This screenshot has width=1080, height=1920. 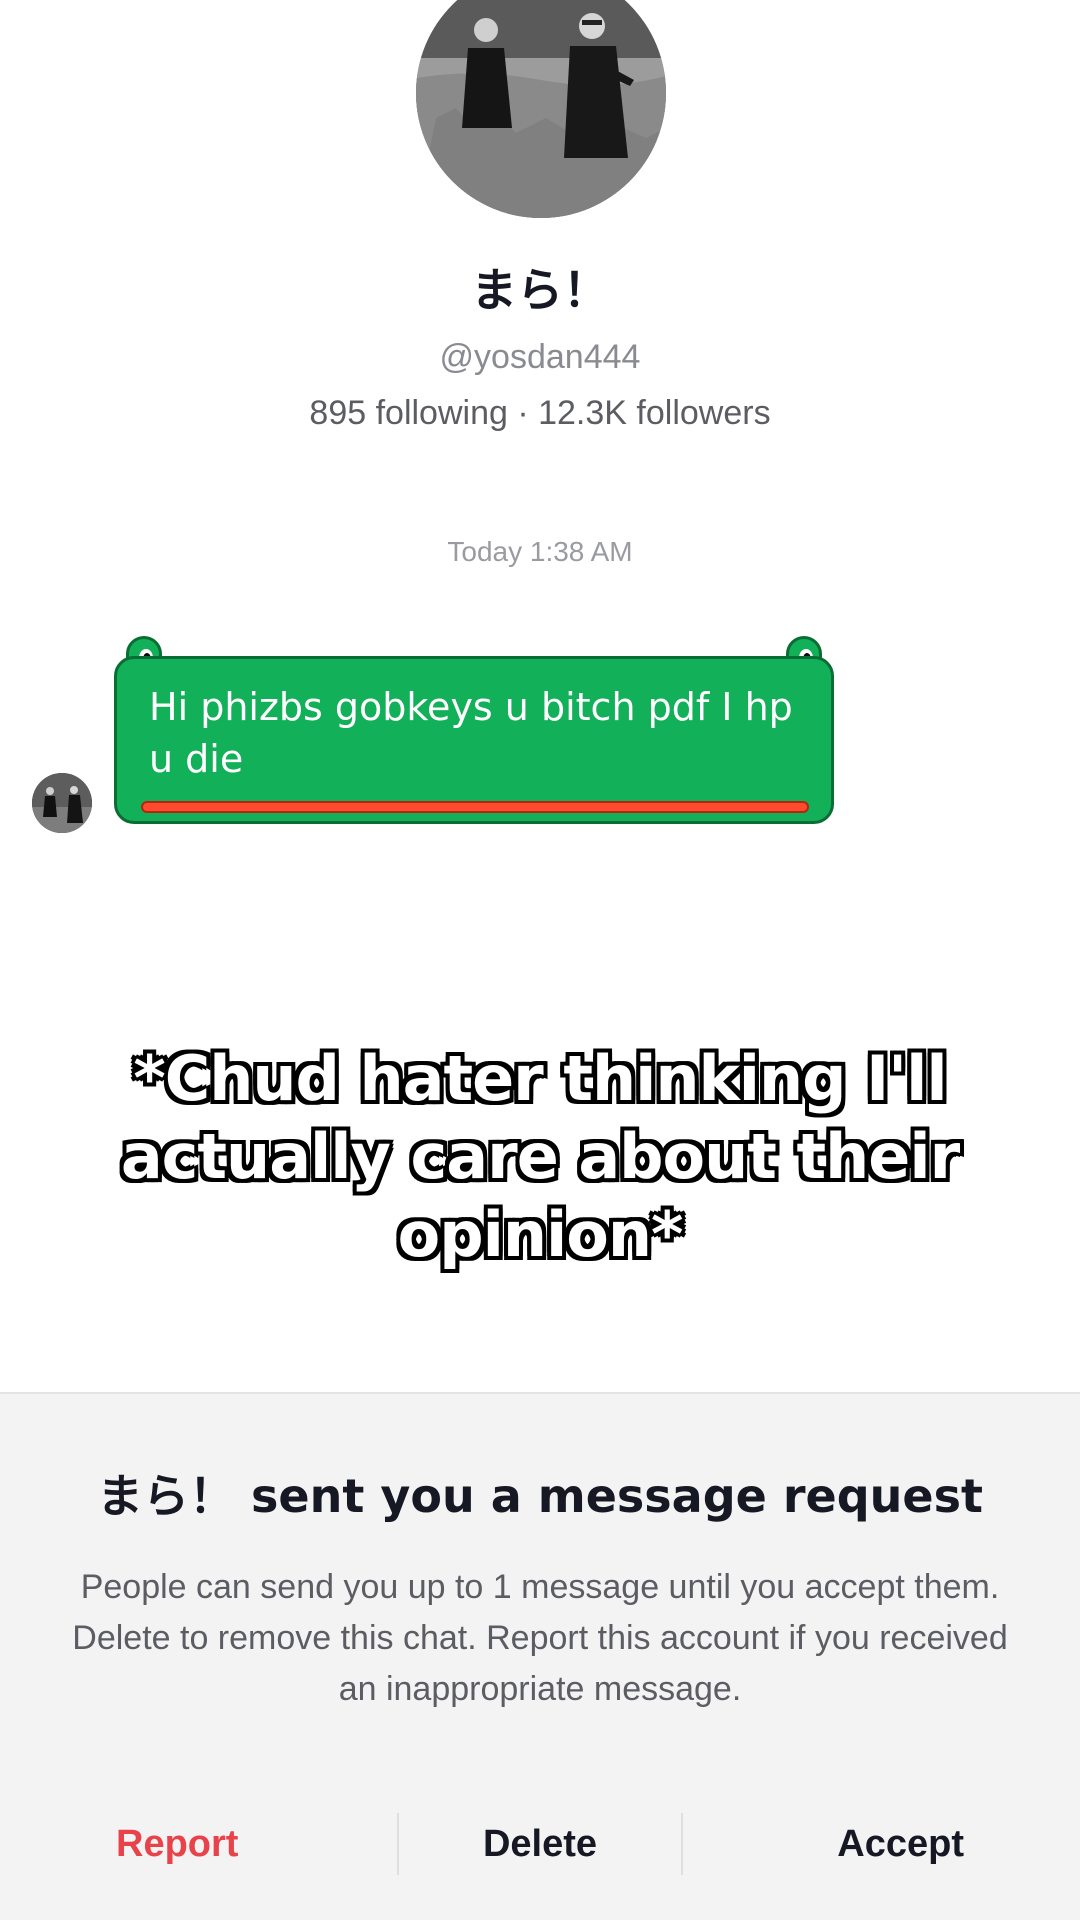 What do you see at coordinates (540, 290) in the screenshot?
I see `profile-display-name: まら！` at bounding box center [540, 290].